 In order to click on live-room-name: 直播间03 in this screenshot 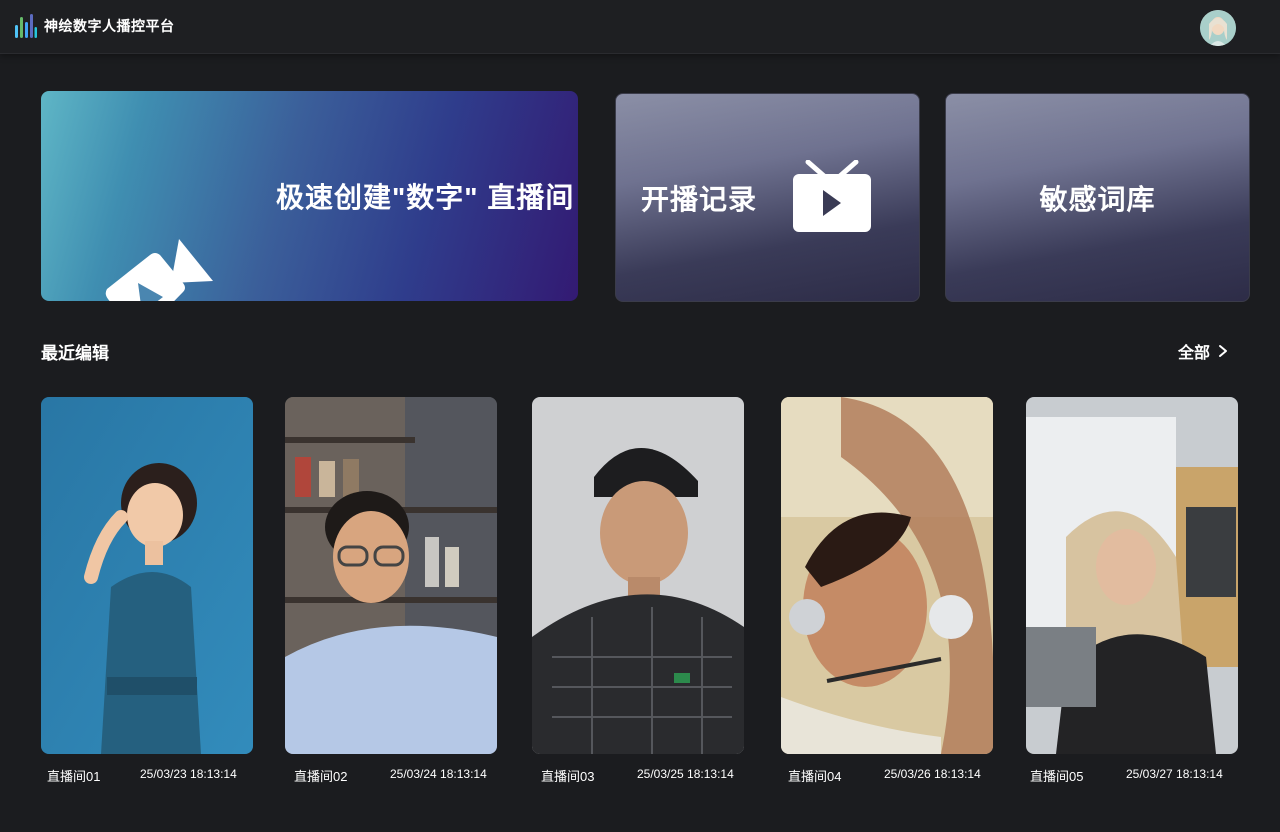, I will do `click(568, 776)`.